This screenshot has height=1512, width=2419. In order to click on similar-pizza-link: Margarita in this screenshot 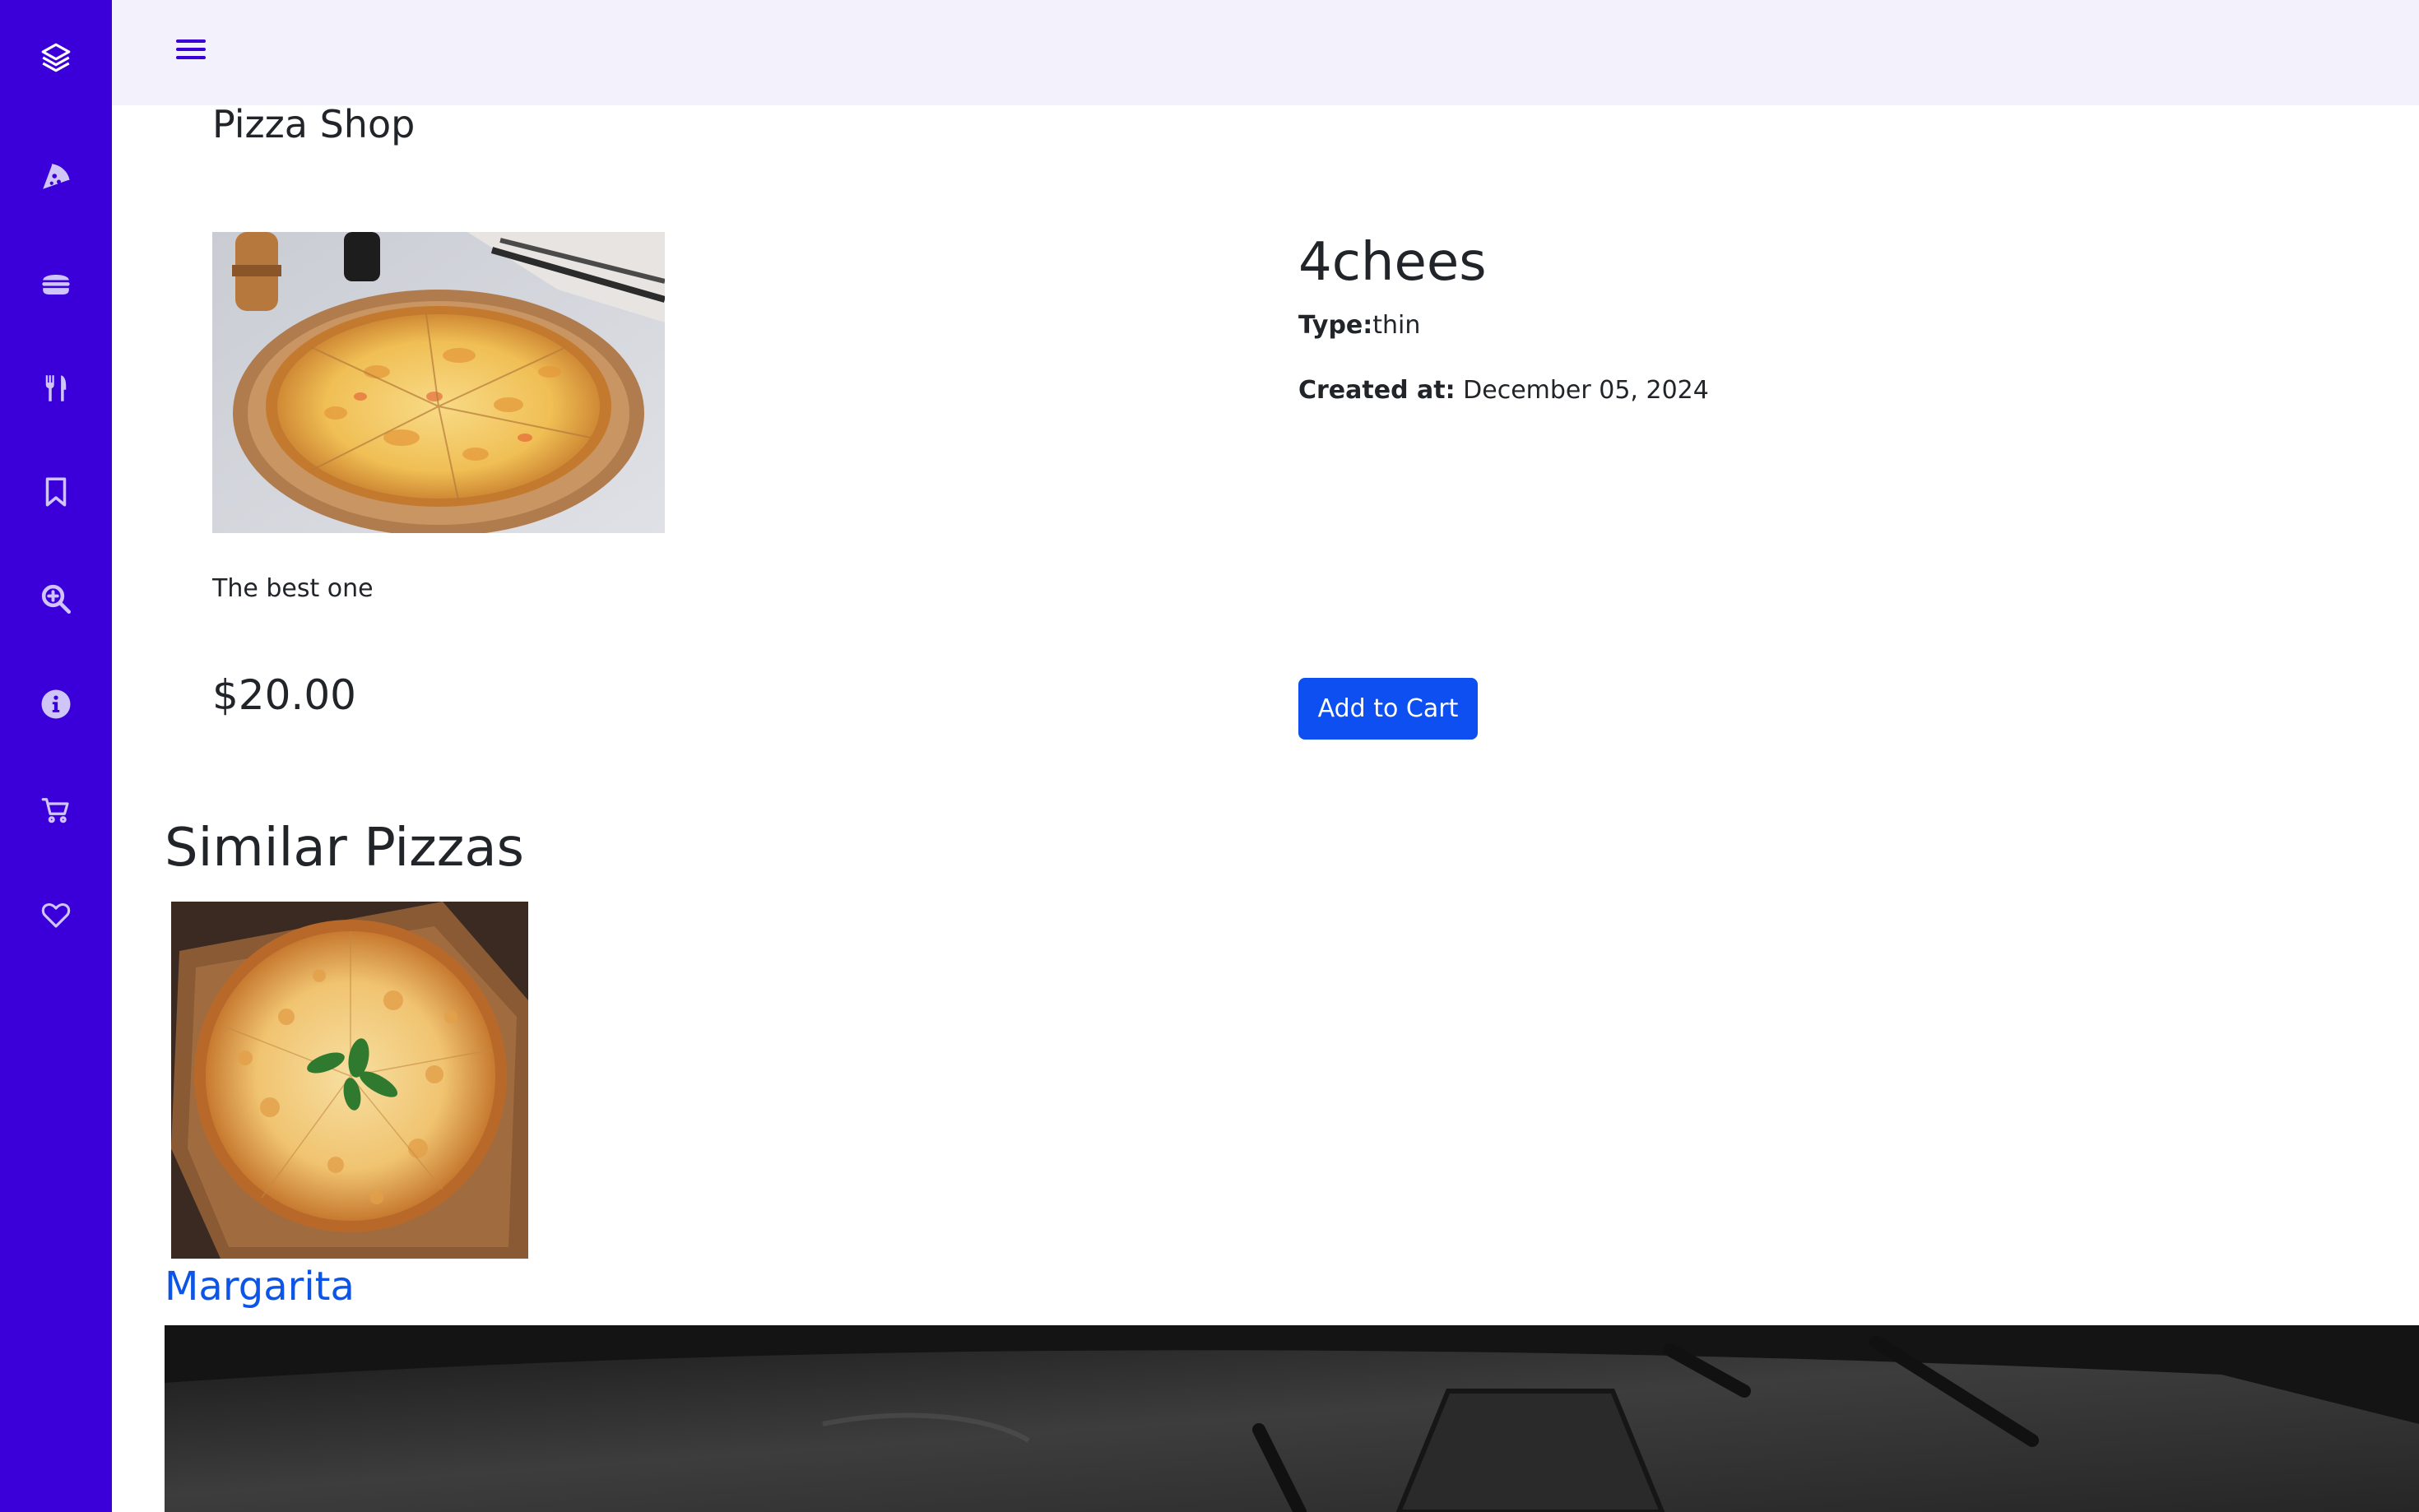, I will do `click(260, 1287)`.